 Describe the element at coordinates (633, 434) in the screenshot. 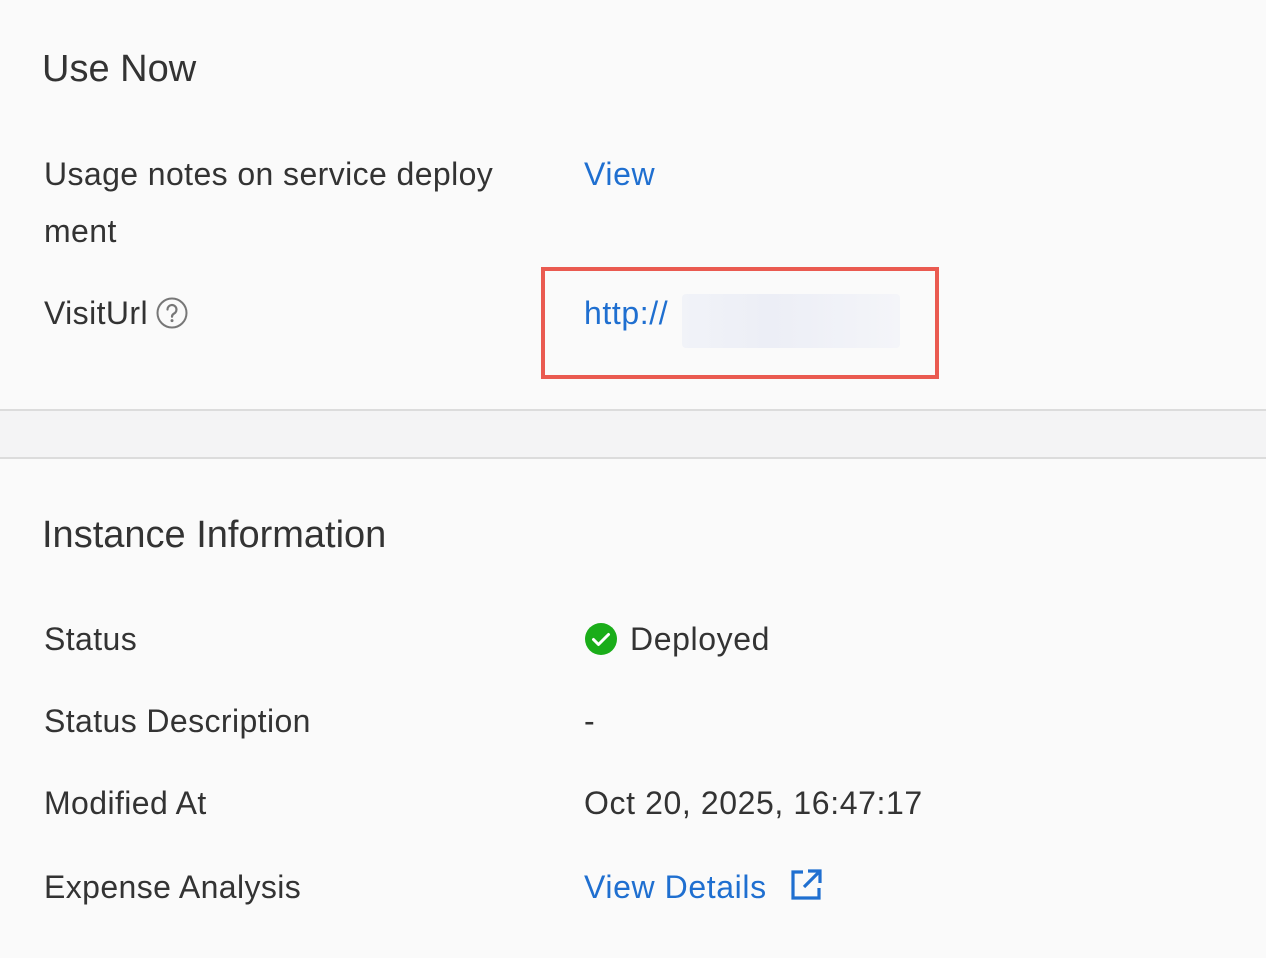

I see `section-gap` at that location.